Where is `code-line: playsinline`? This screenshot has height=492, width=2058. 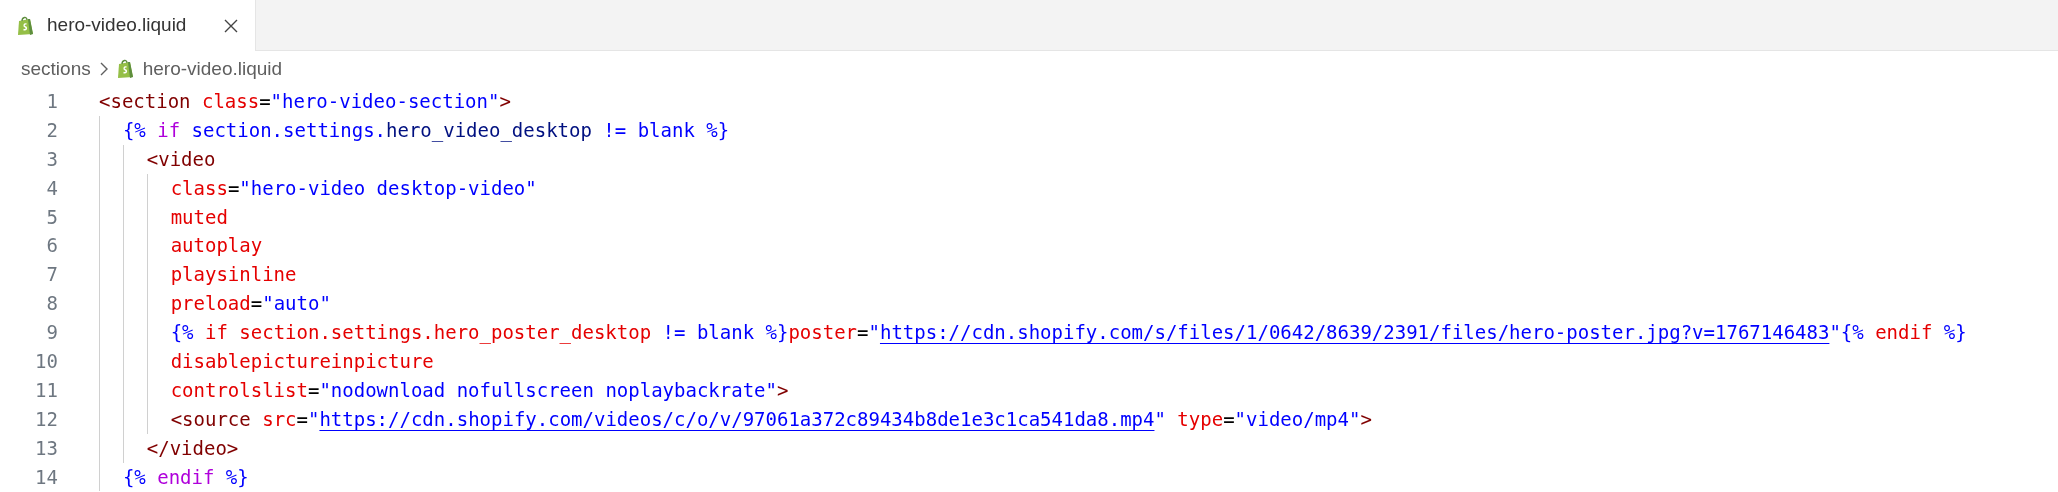 code-line: playsinline is located at coordinates (198, 275).